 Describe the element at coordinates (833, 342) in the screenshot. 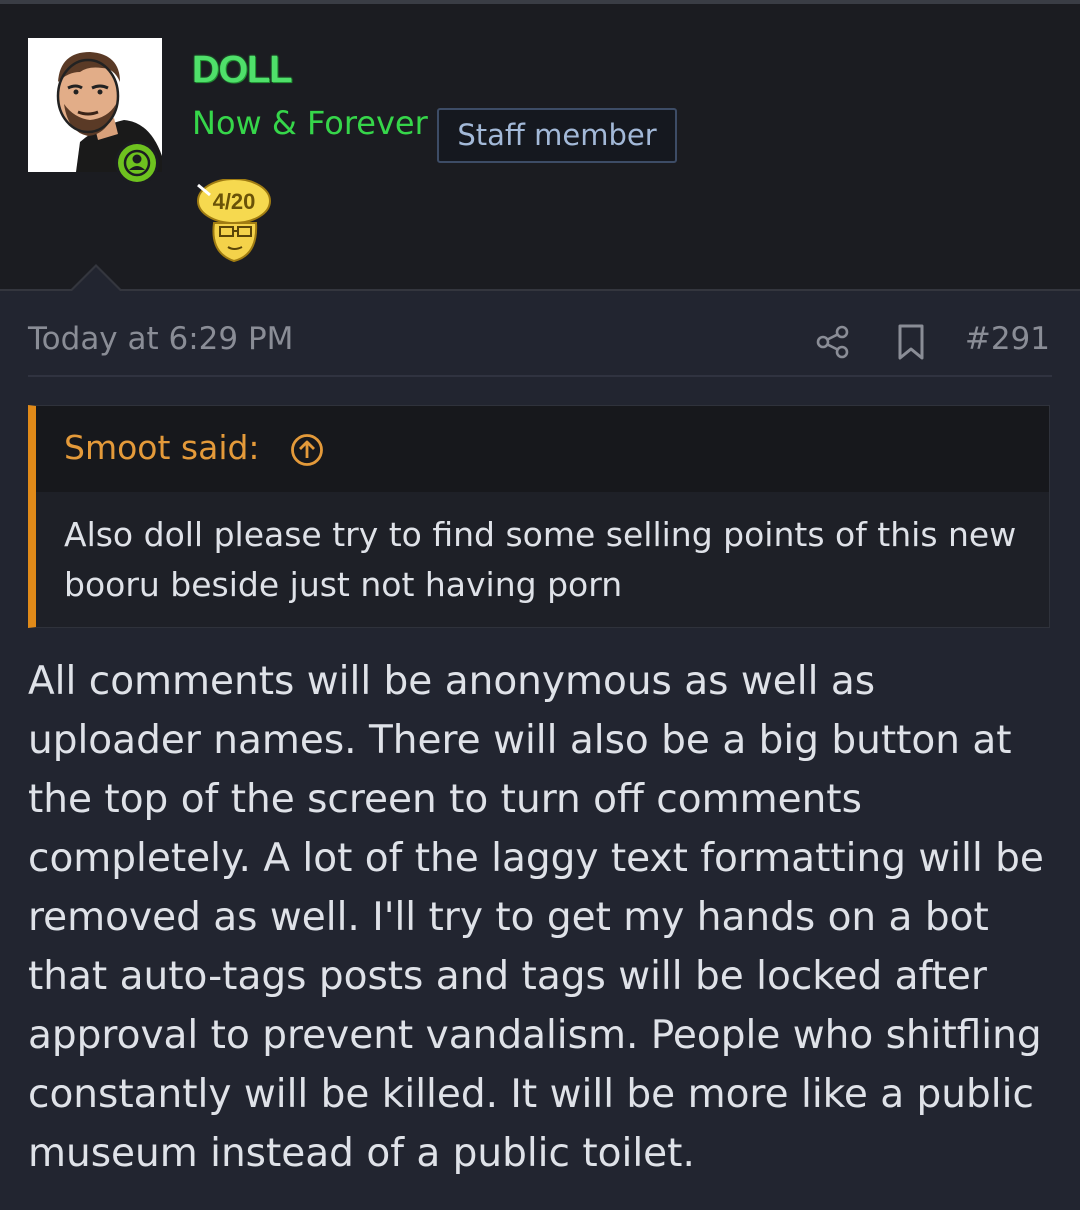

I see `share-icon` at that location.